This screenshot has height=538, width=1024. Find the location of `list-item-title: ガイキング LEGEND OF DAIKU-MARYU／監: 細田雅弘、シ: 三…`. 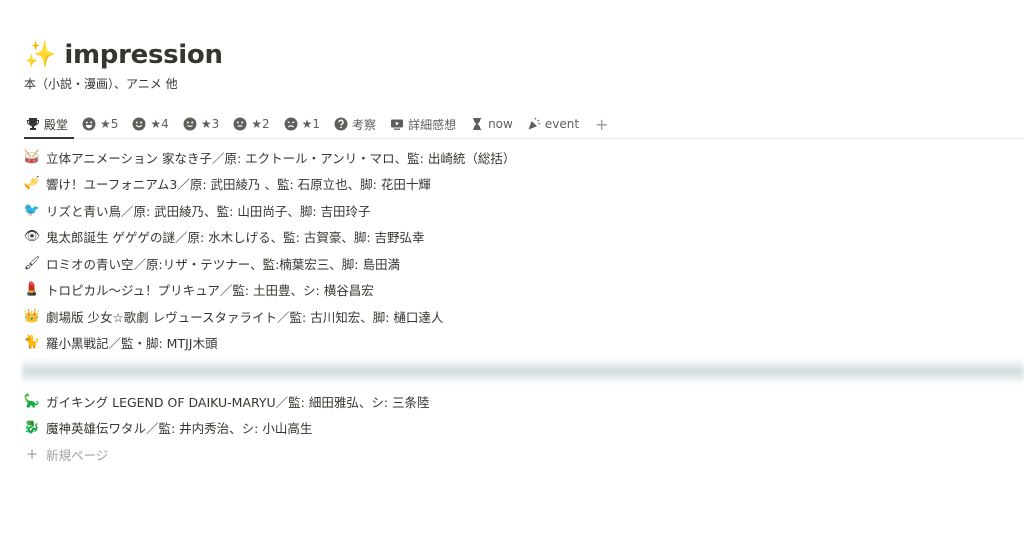

list-item-title: ガイキング LEGEND OF DAIKU-MARYU／監: 細田雅弘、シ: 三… is located at coordinates (238, 402).